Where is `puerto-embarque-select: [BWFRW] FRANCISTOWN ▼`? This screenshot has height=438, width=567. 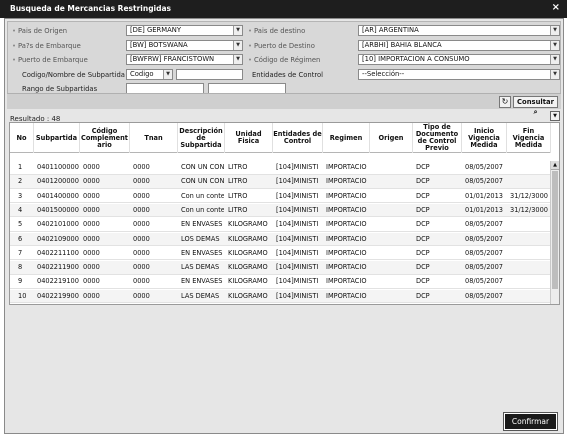
puerto-embarque-select: [BWFRW] FRANCISTOWN ▼ is located at coordinates (184, 59).